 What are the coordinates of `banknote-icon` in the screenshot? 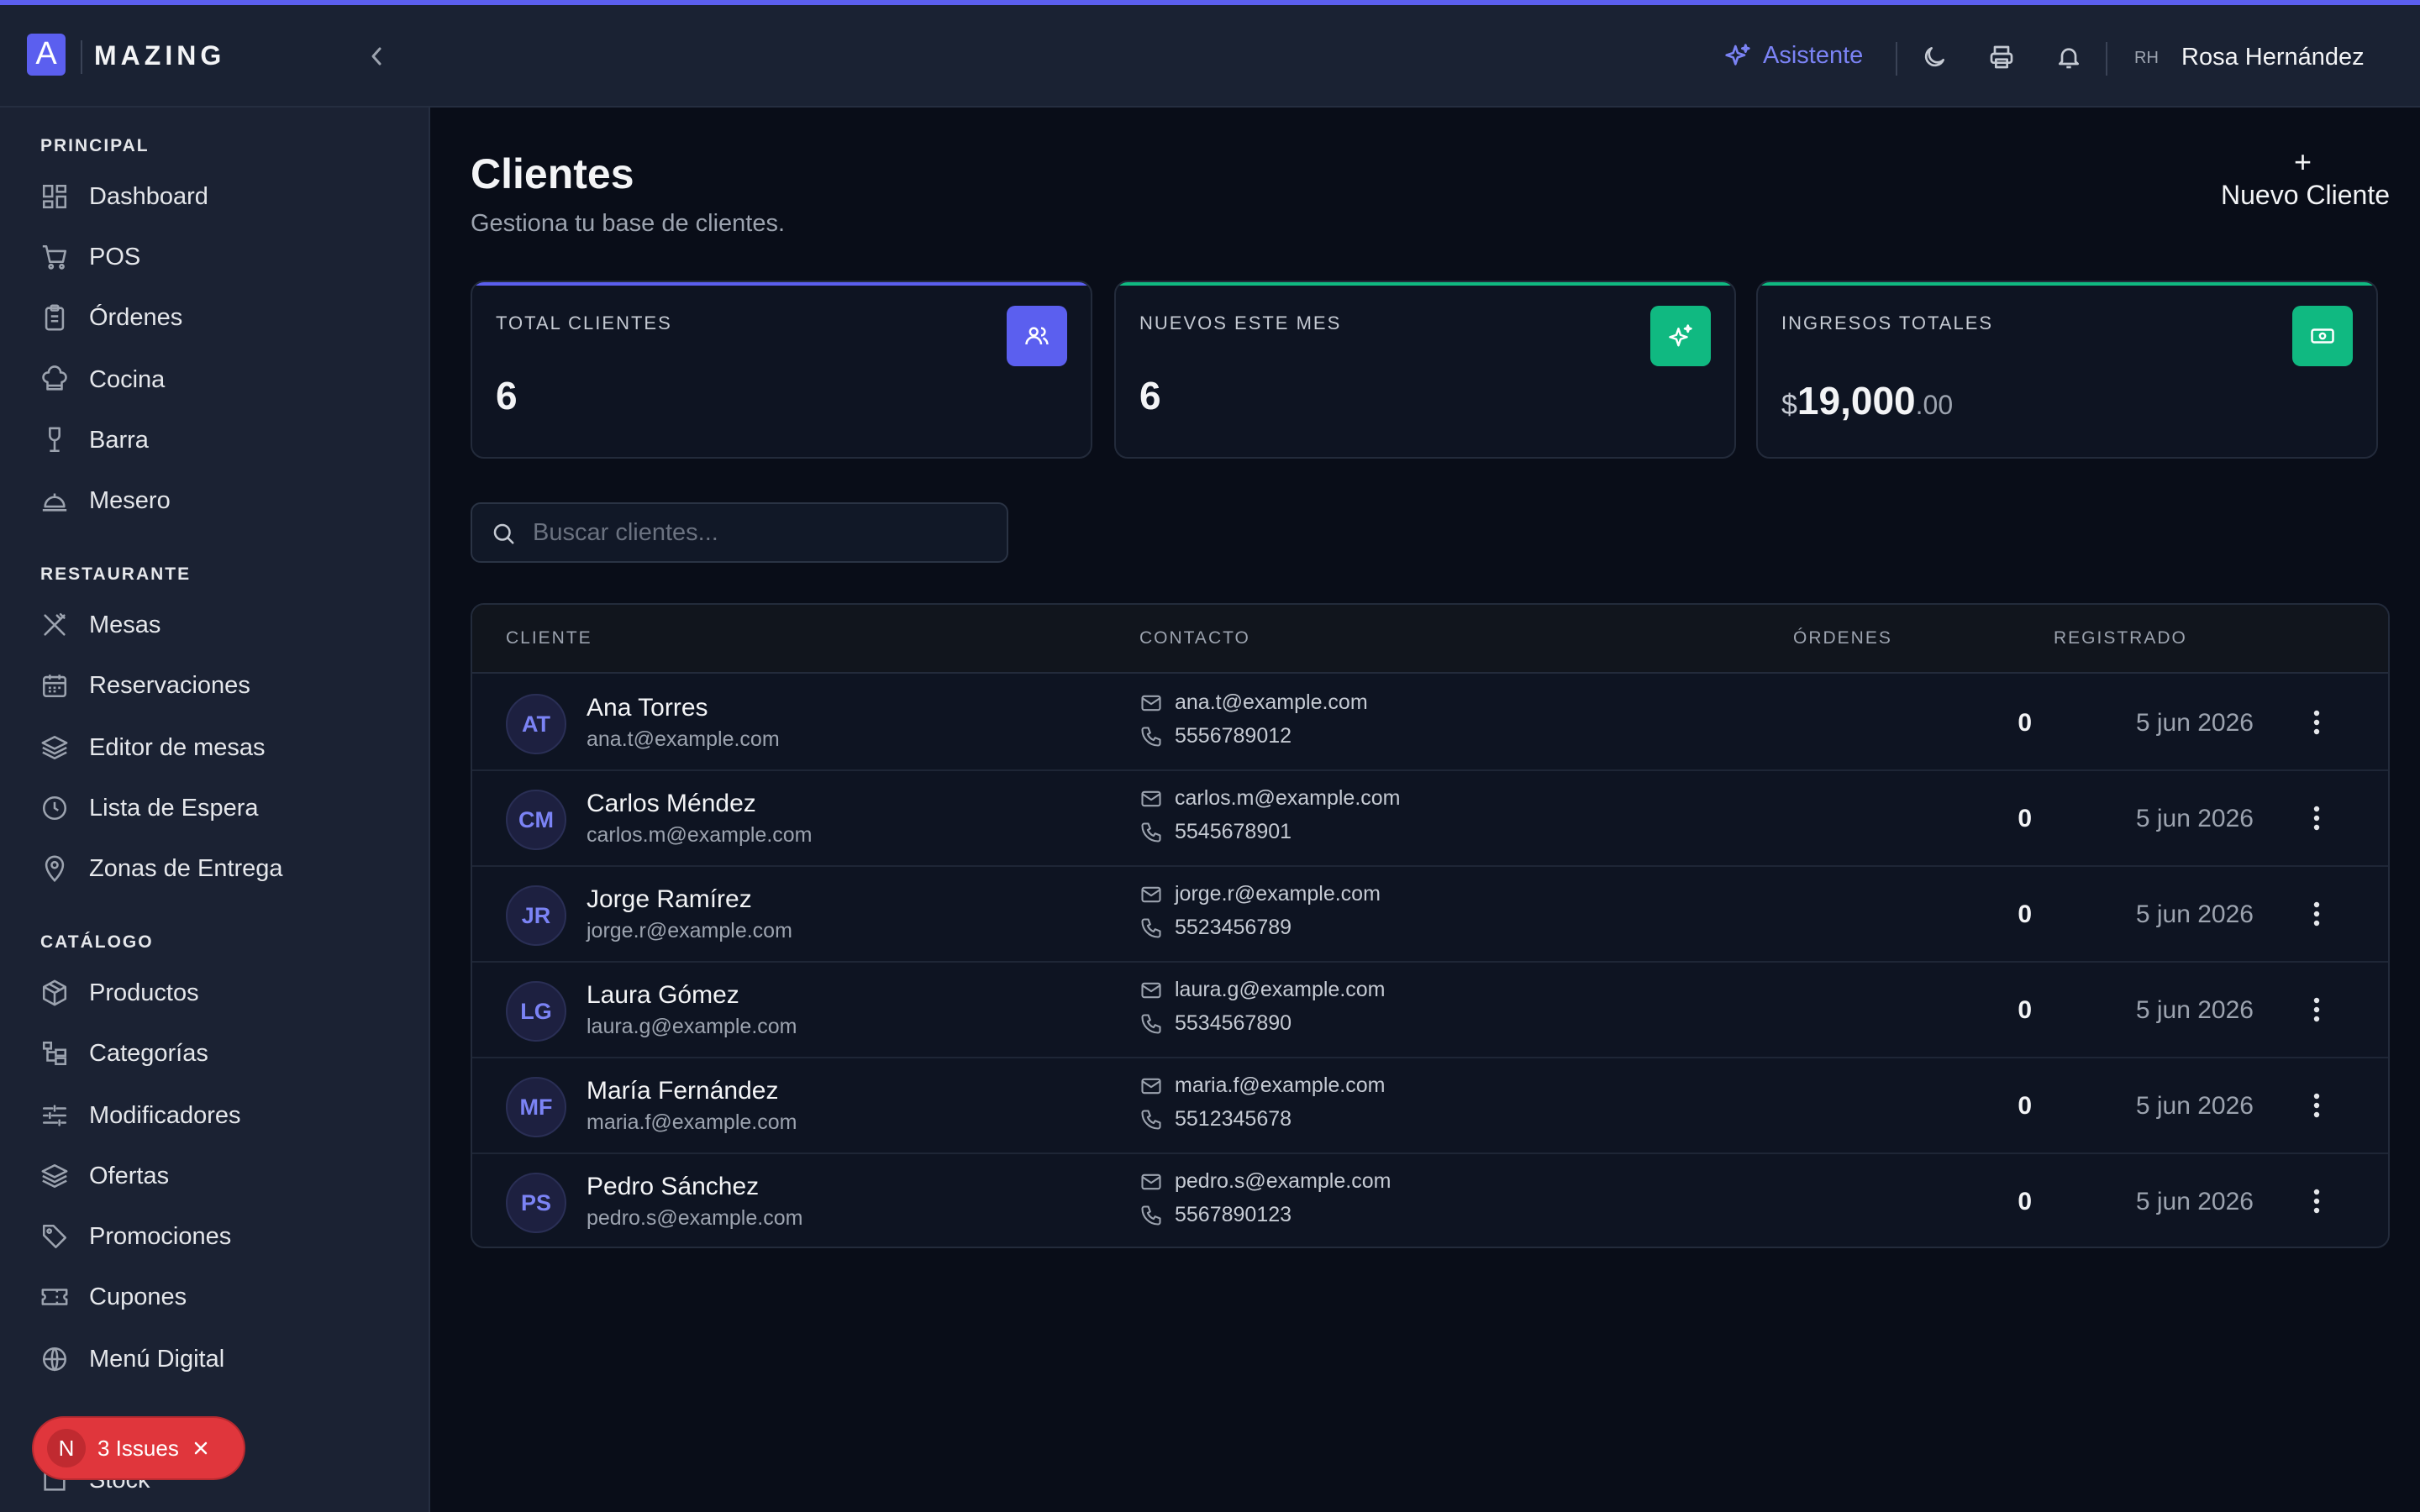 It's located at (2323, 336).